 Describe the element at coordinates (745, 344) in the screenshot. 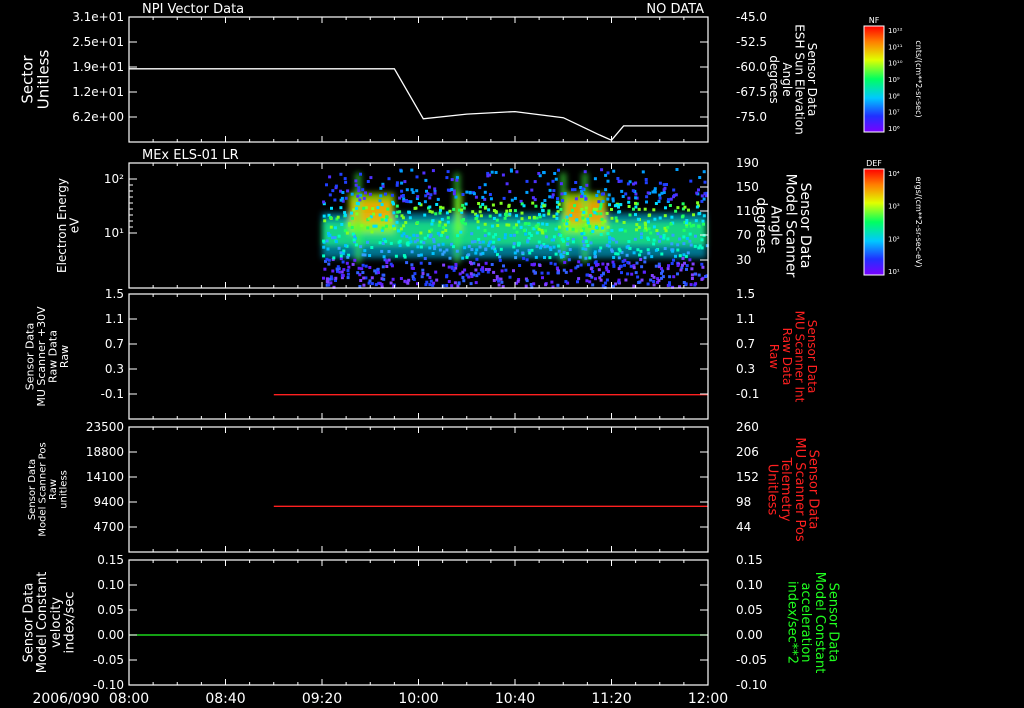

I see `right-tick-label: 0.7` at that location.